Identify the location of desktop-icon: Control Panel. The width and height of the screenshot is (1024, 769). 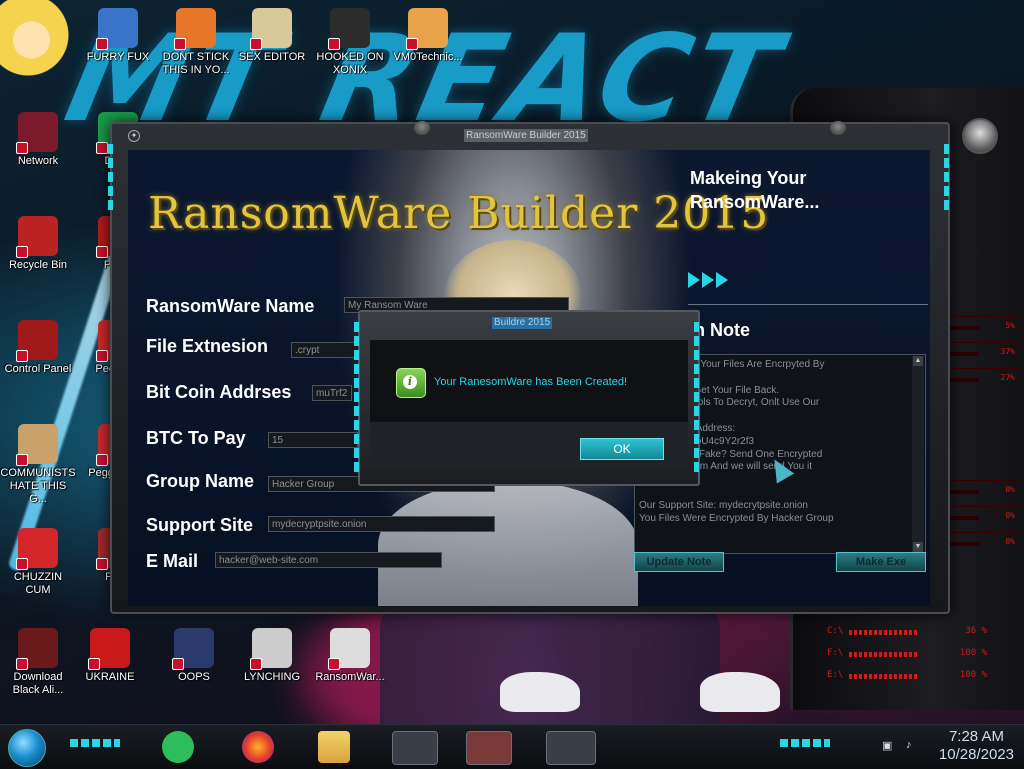
(38, 348).